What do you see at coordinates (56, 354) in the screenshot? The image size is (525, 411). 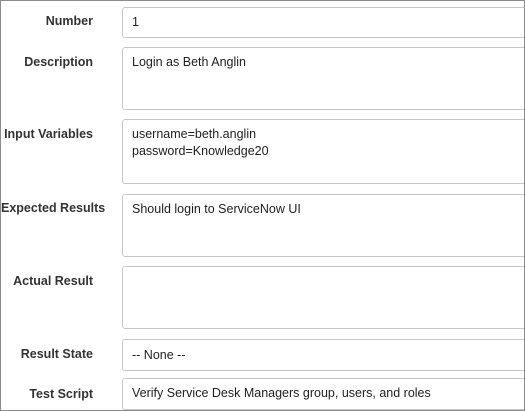 I see `result-state-label: Result State` at bounding box center [56, 354].